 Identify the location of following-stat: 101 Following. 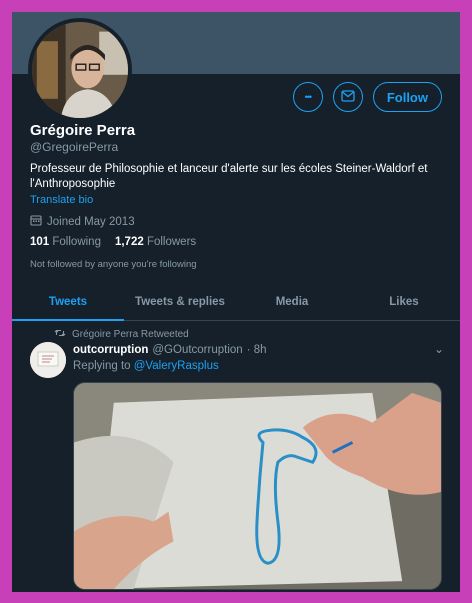
(65, 242).